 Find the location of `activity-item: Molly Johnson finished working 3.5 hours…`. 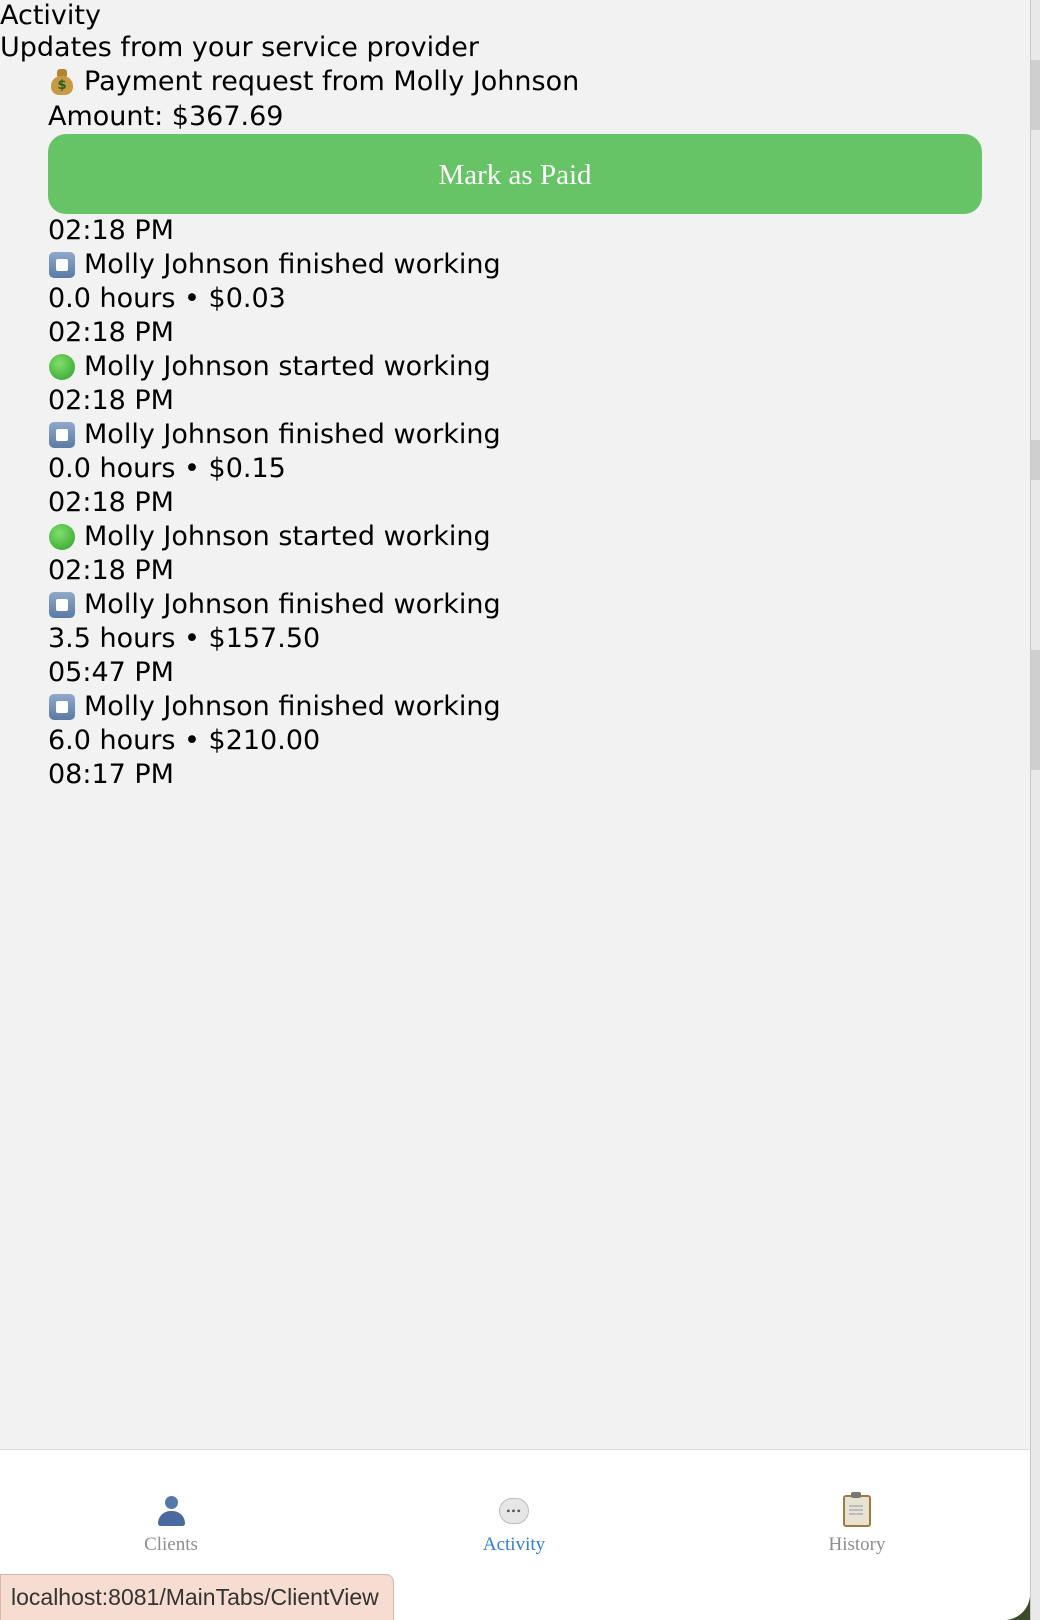

activity-item: Molly Johnson finished working 3.5 hours… is located at coordinates (515, 639).